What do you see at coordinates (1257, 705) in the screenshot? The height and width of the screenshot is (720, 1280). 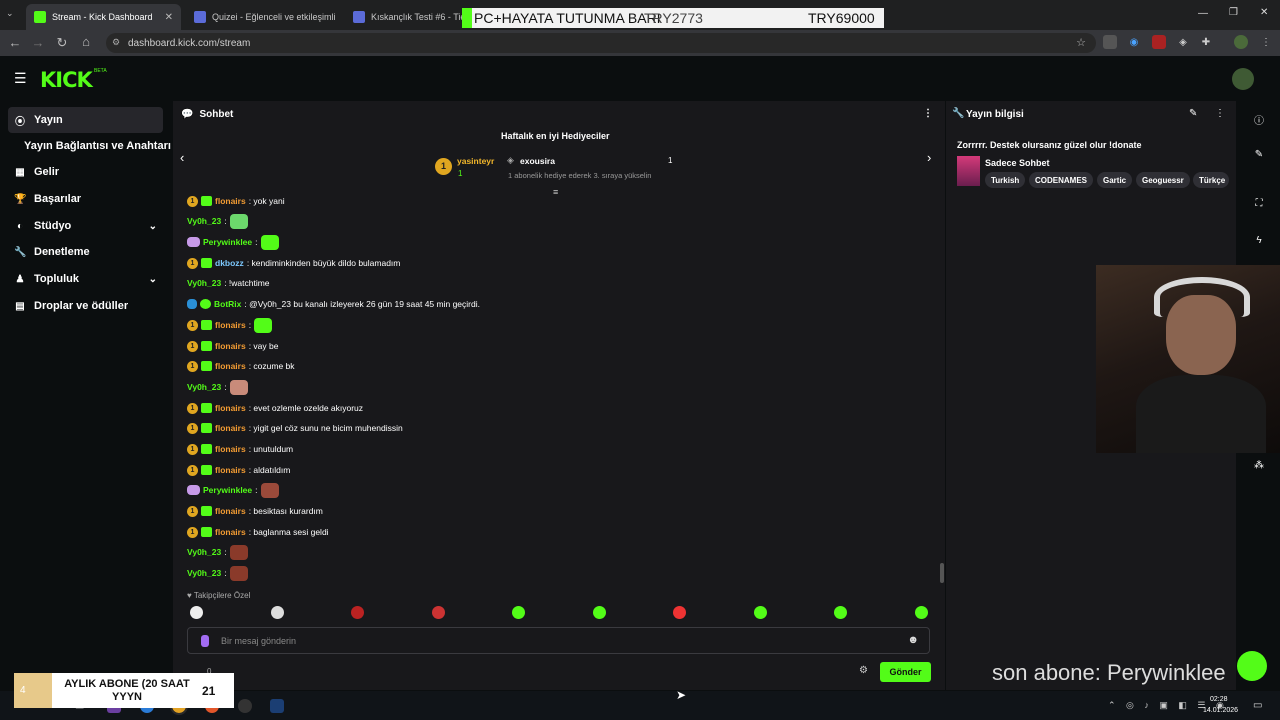 I see `notifications-icon: ▭` at bounding box center [1257, 705].